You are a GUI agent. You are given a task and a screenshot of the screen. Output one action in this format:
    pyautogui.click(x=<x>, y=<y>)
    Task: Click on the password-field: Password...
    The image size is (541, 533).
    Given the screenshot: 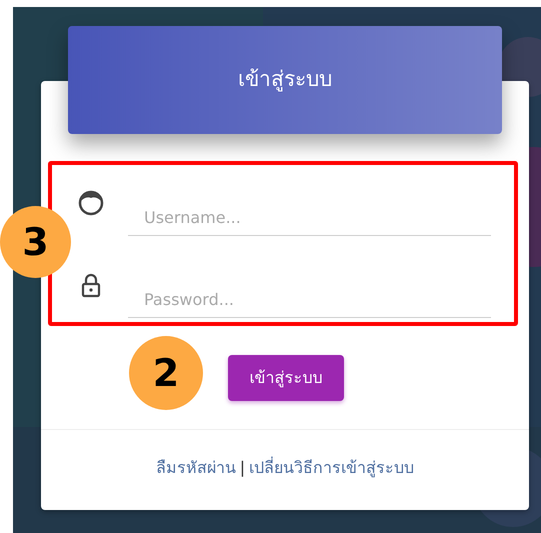 What is the action you would take?
    pyautogui.click(x=309, y=300)
    